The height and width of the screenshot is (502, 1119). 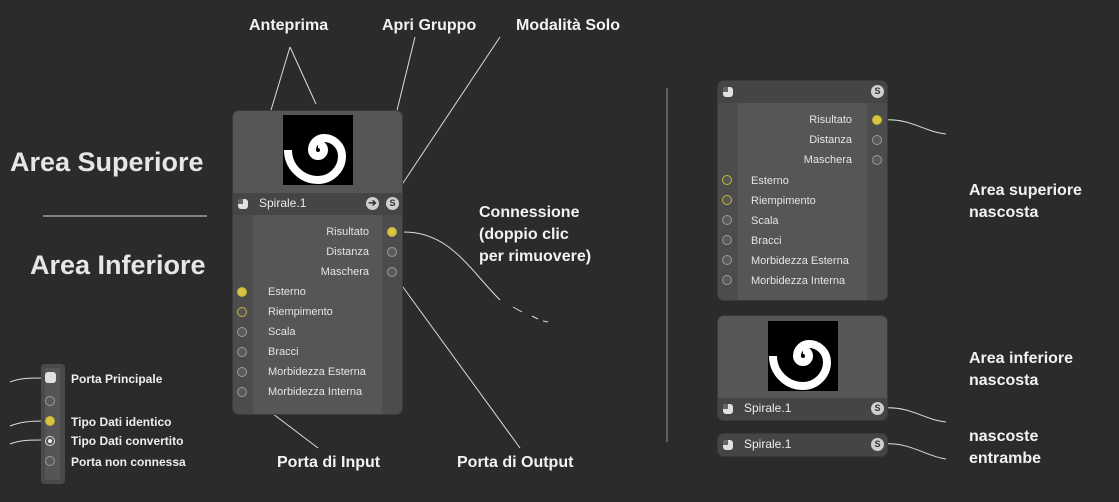 I want to click on open-group-icon: ➔, so click(x=372, y=203).